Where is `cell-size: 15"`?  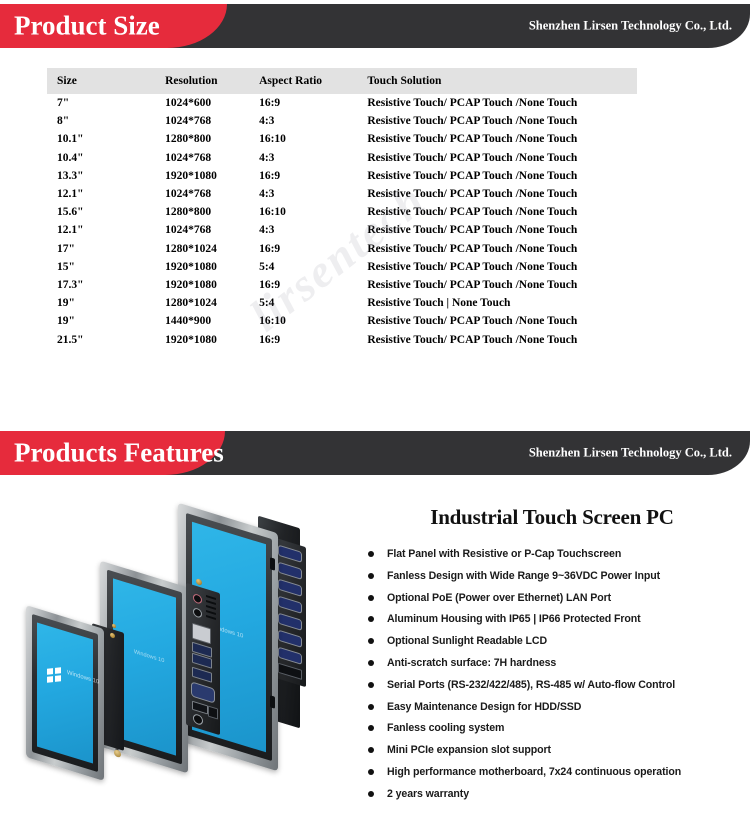
cell-size: 15" is located at coordinates (66, 266).